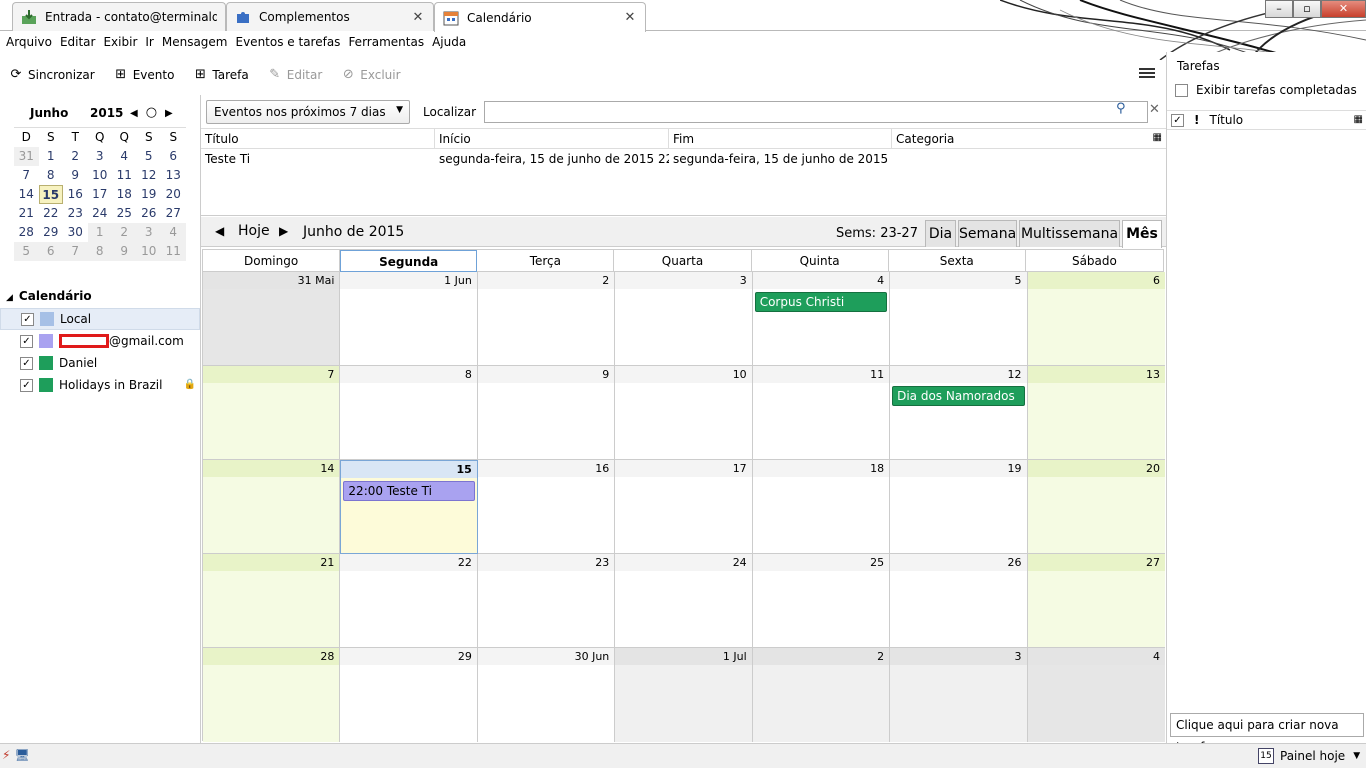 This screenshot has height=768, width=1366. Describe the element at coordinates (1266, 90) in the screenshot. I see `show-completed-toggle: Exibir tarefas completadas` at that location.